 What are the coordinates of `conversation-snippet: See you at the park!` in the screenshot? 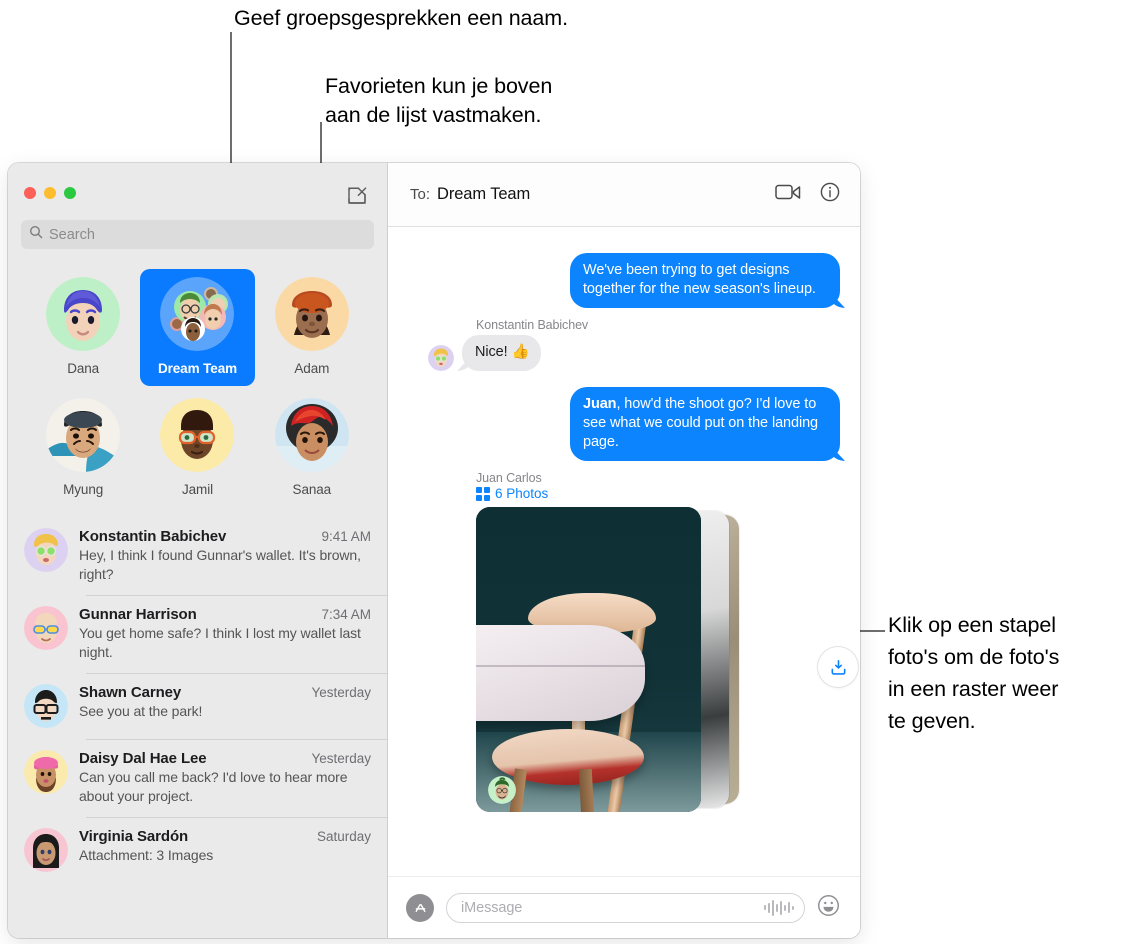 It's located at (141, 711).